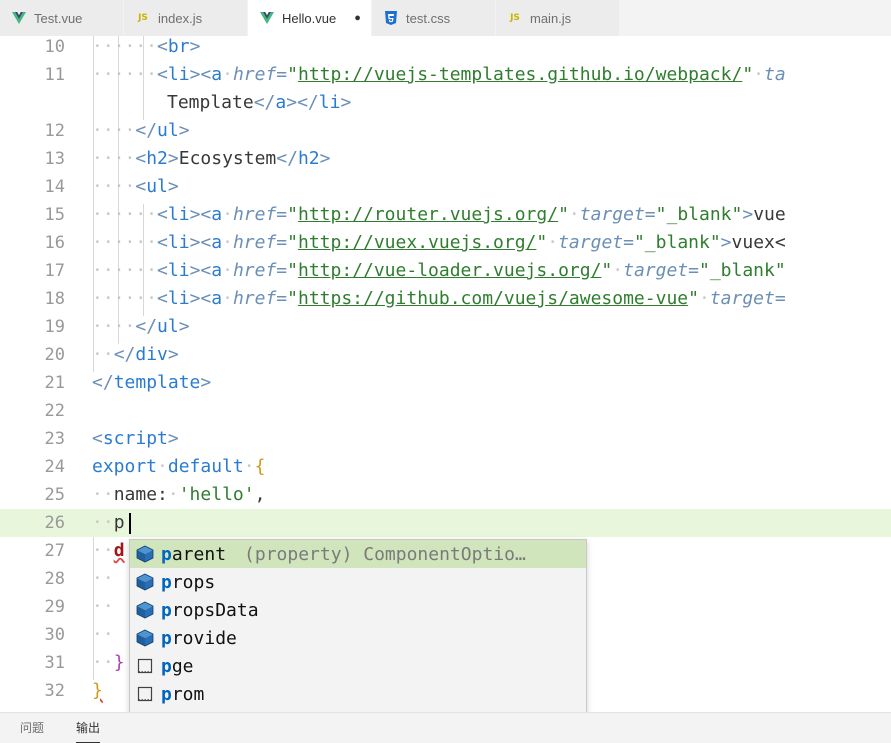  Describe the element at coordinates (140, 494) in the screenshot. I see `code-text: name:` at that location.